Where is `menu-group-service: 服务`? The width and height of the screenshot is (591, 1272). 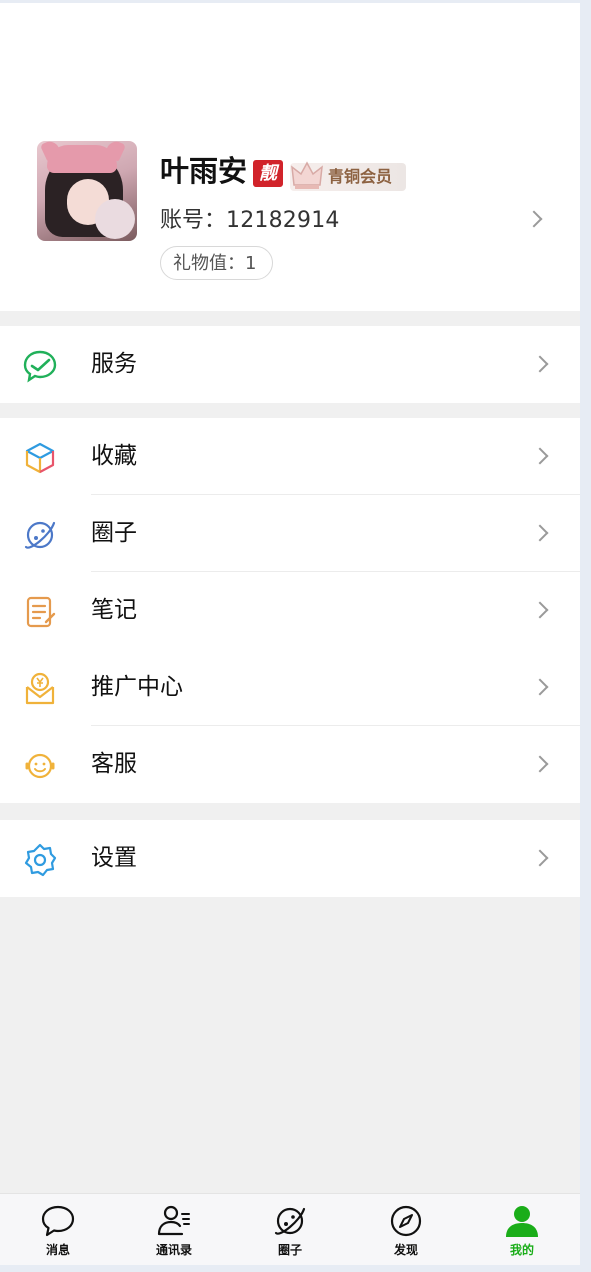
menu-group-service: 服务 is located at coordinates (290, 364).